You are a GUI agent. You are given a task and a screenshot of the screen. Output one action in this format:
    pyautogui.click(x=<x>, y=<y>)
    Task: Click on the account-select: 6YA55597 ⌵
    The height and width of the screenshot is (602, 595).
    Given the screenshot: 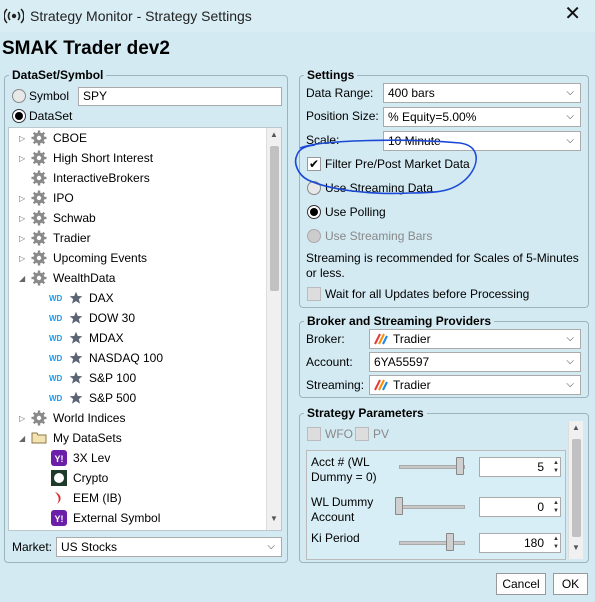 What is the action you would take?
    pyautogui.click(x=475, y=362)
    